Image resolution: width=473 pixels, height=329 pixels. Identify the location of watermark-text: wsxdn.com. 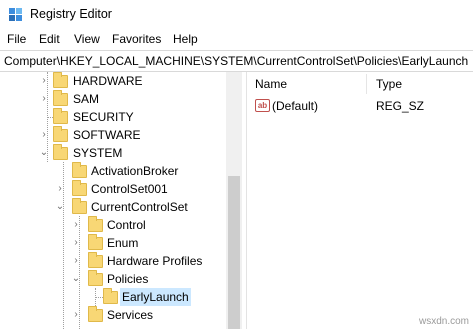
(443, 321).